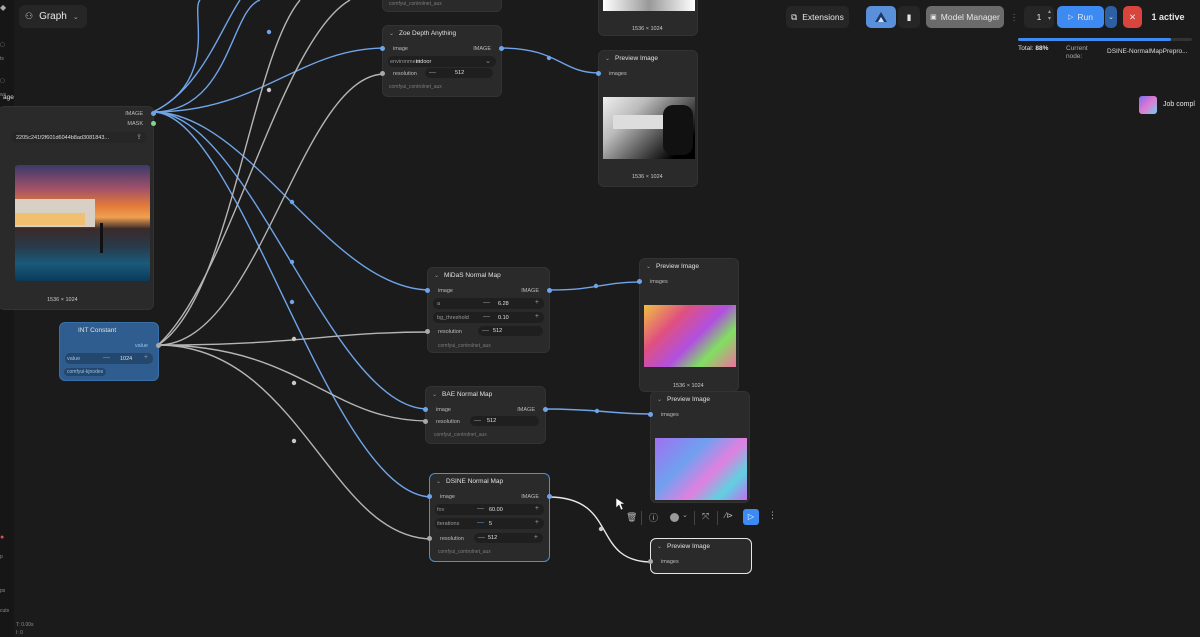 This screenshot has width=1200, height=637. What do you see at coordinates (78, 114) in the screenshot?
I see `output-image-row: IMAGE` at bounding box center [78, 114].